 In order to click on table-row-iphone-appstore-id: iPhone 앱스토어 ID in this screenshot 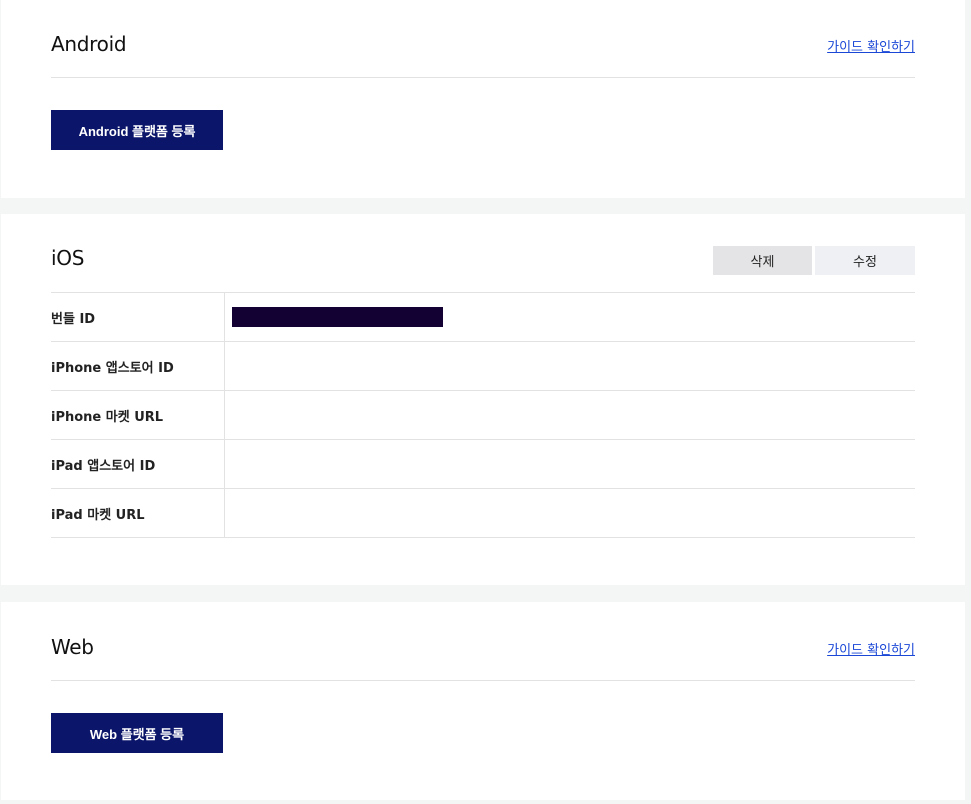, I will do `click(483, 366)`.